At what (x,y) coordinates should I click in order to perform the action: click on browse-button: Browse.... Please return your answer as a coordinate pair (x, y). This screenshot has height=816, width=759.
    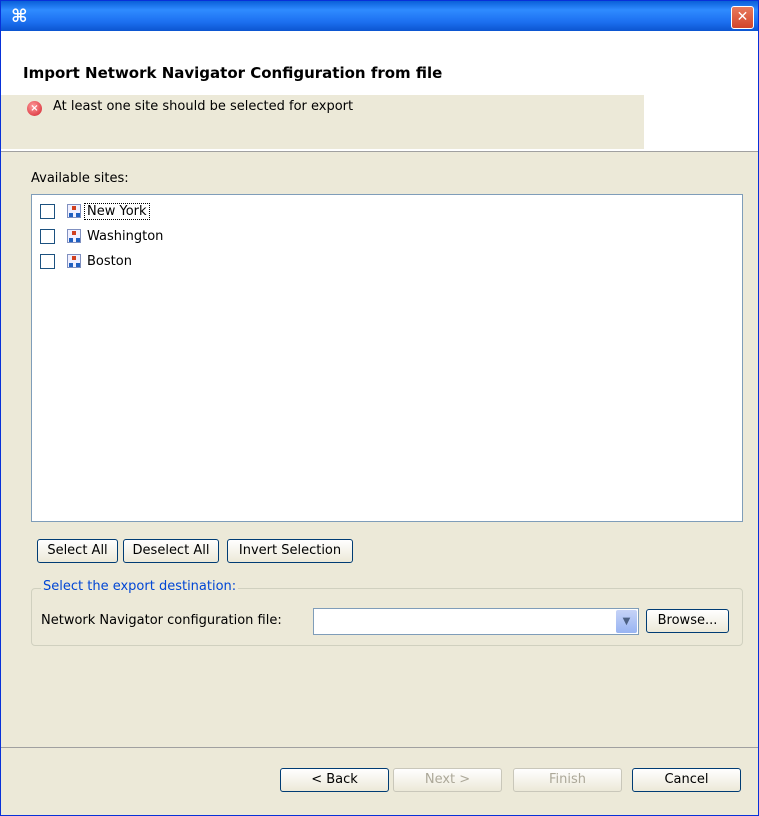
    Looking at the image, I should click on (687, 621).